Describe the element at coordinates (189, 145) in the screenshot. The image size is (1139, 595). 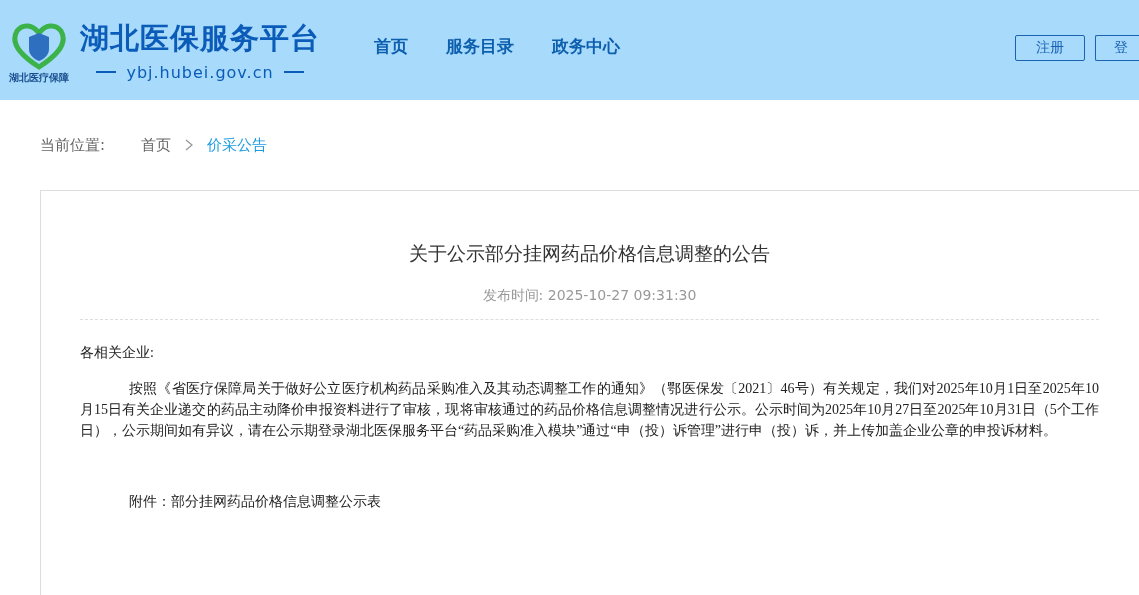
I see `chevron-icon` at that location.